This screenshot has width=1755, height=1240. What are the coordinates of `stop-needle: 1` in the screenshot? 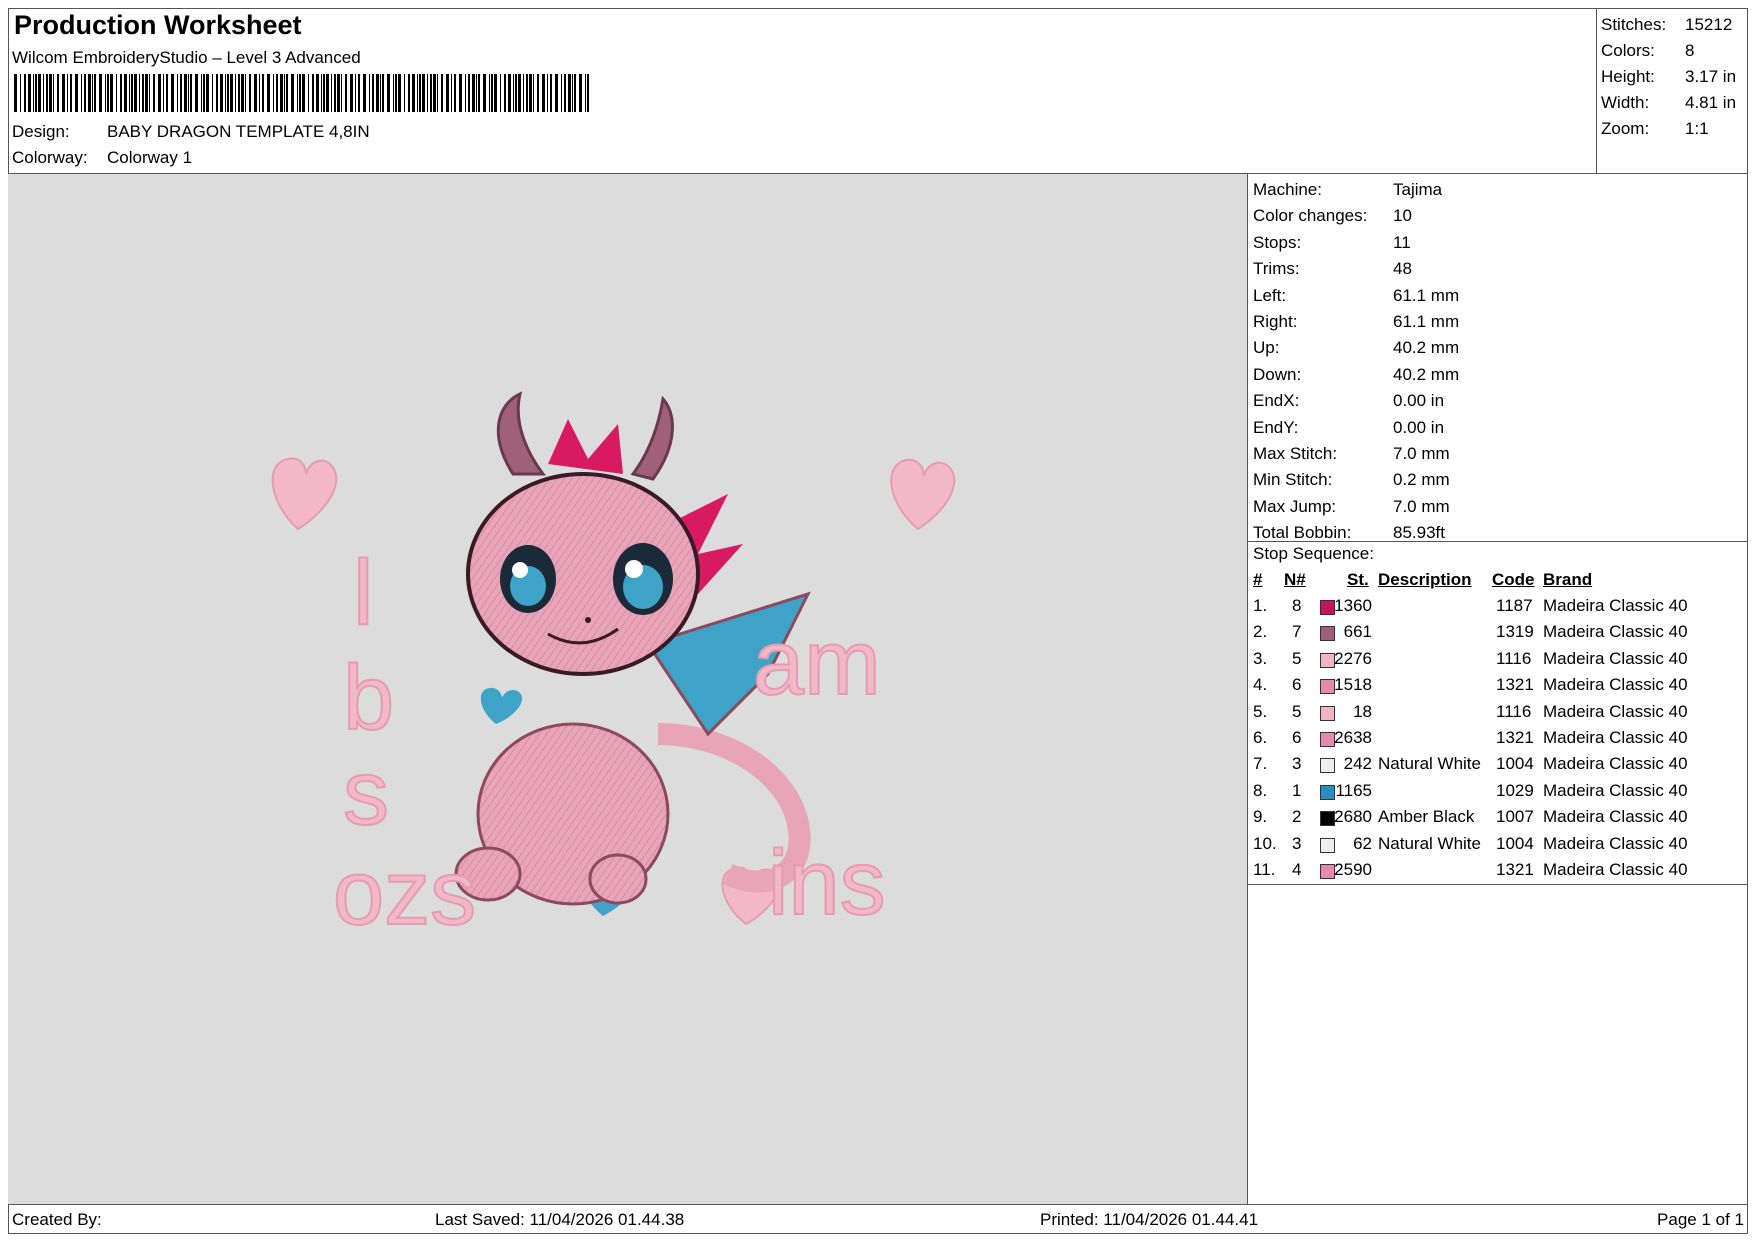 It's located at (1297, 790).